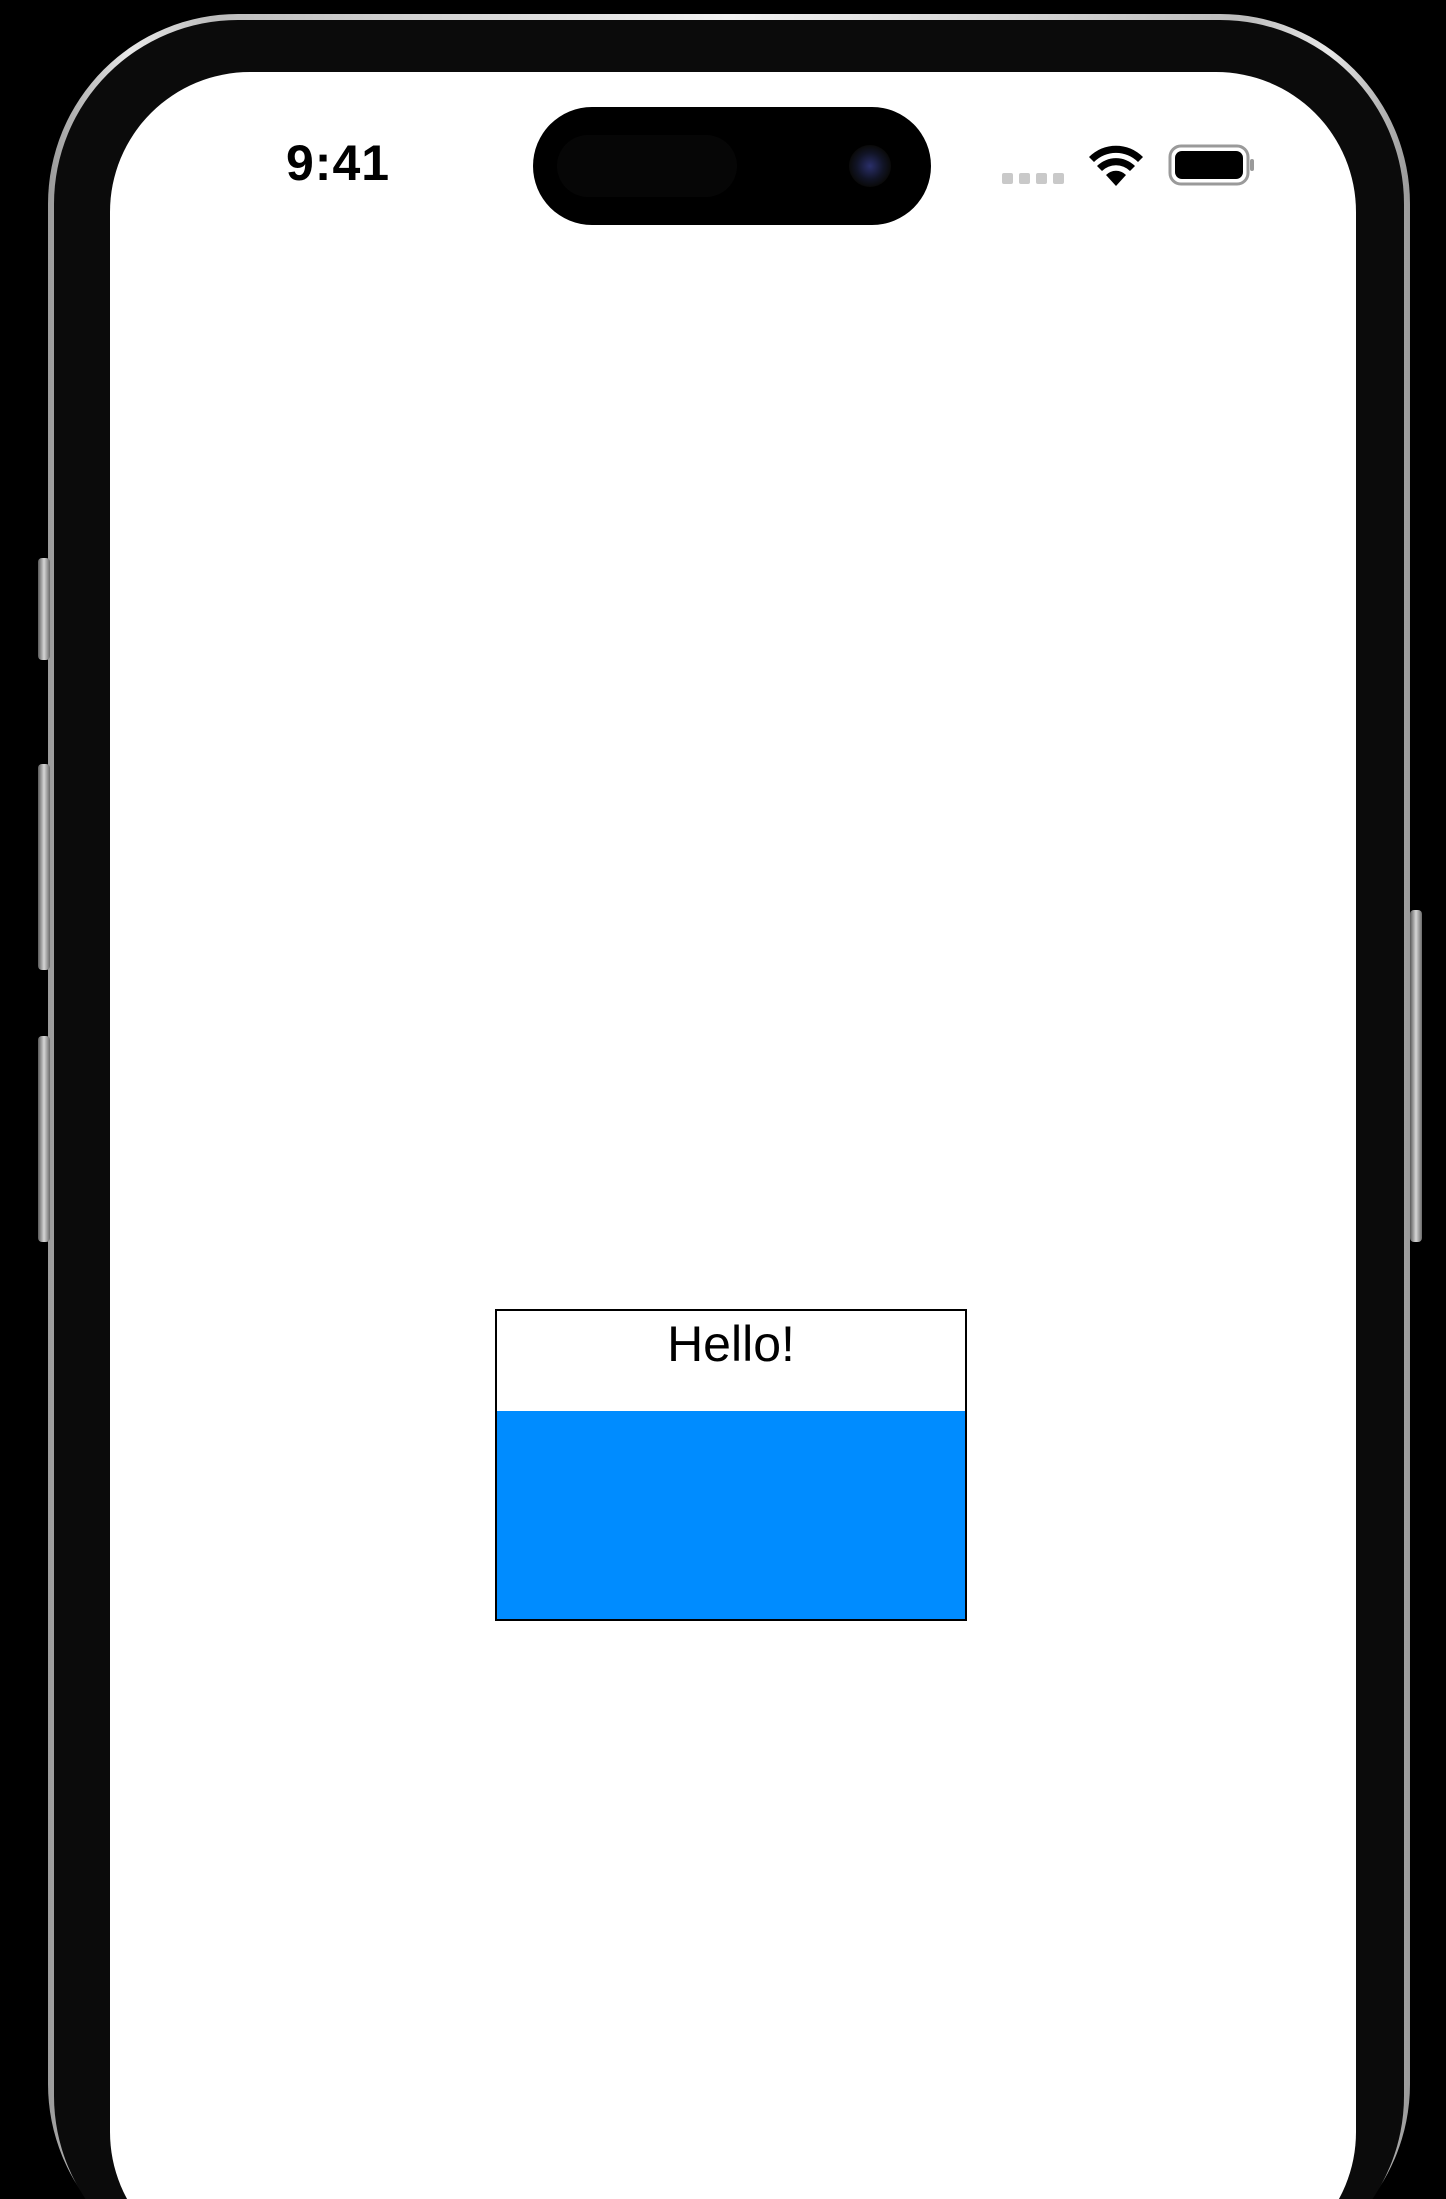  I want to click on cellular-signal-icon, so click(1033, 178).